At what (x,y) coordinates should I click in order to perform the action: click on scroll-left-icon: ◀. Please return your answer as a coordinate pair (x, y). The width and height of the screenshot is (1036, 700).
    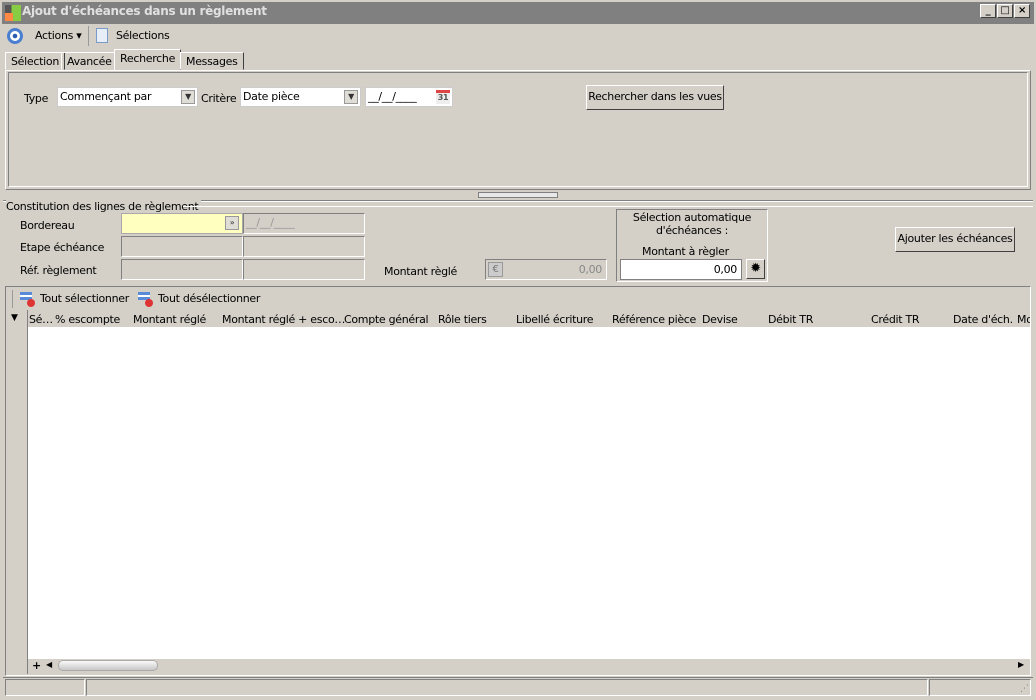
    Looking at the image, I should click on (49, 664).